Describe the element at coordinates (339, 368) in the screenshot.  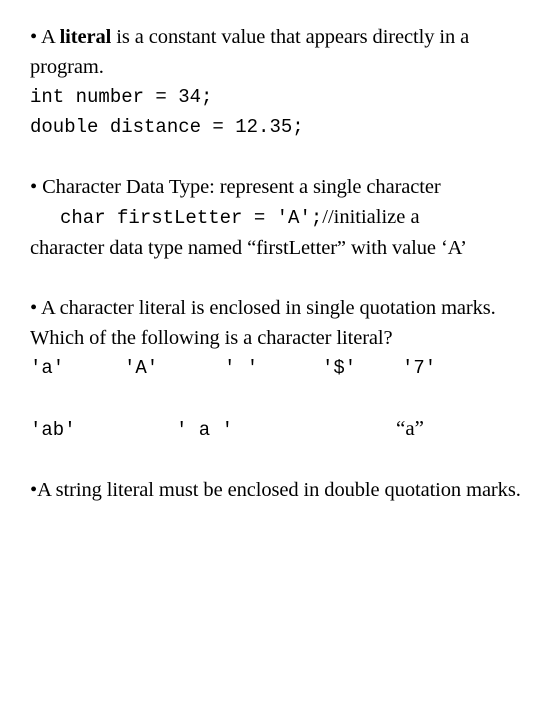
I see `literal-option-dollar: '$'` at that location.